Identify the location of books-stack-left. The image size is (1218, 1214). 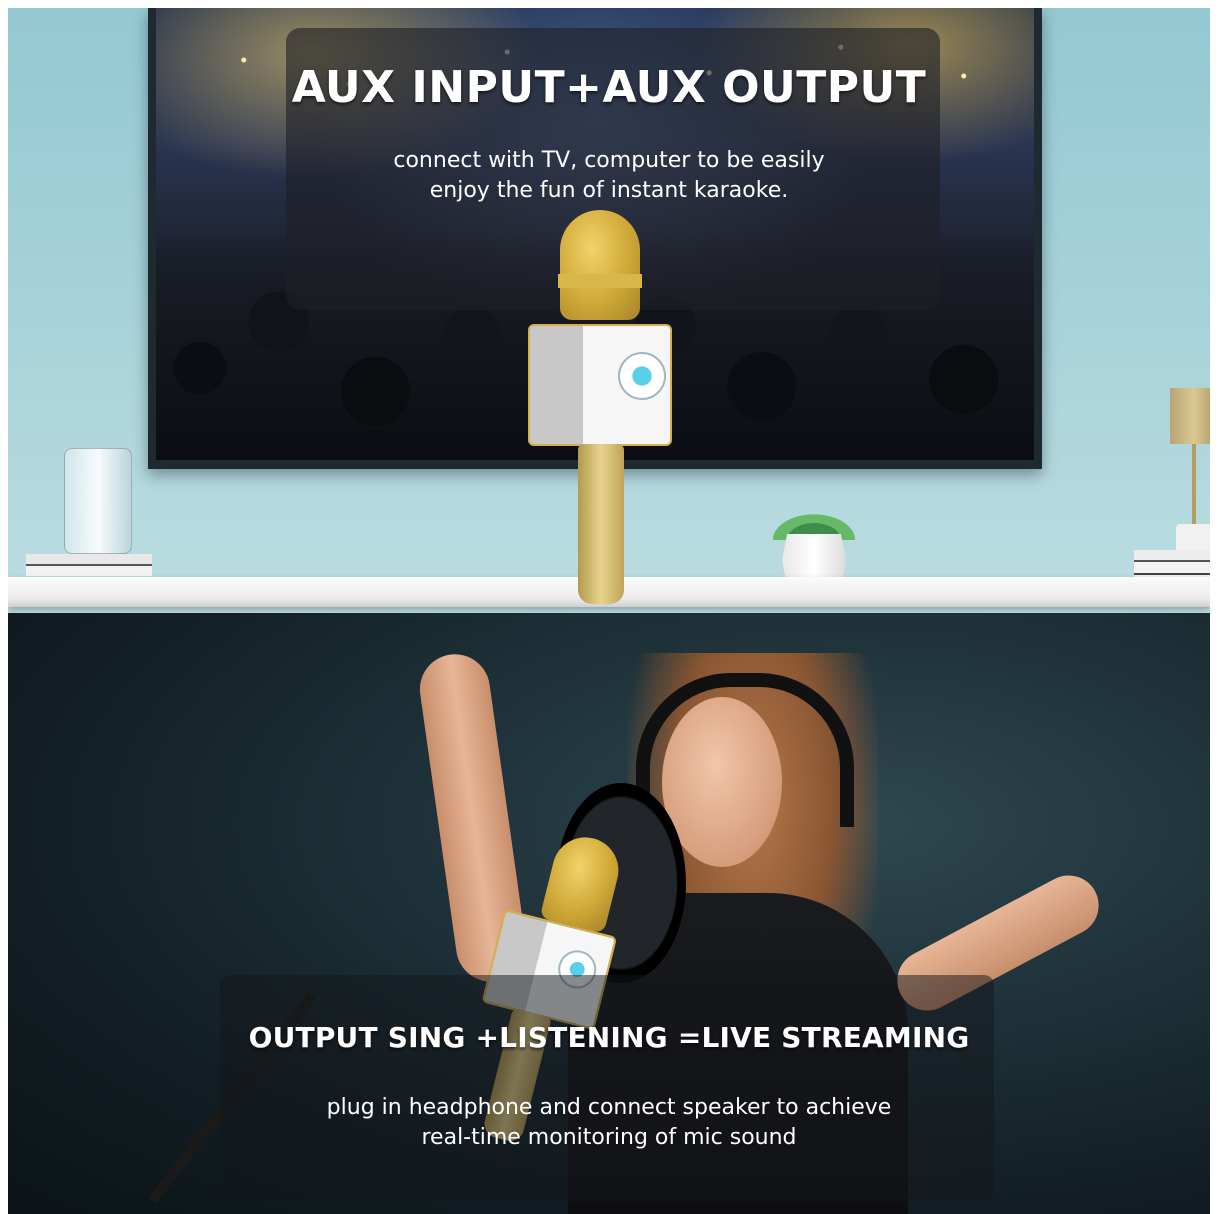
(89, 565).